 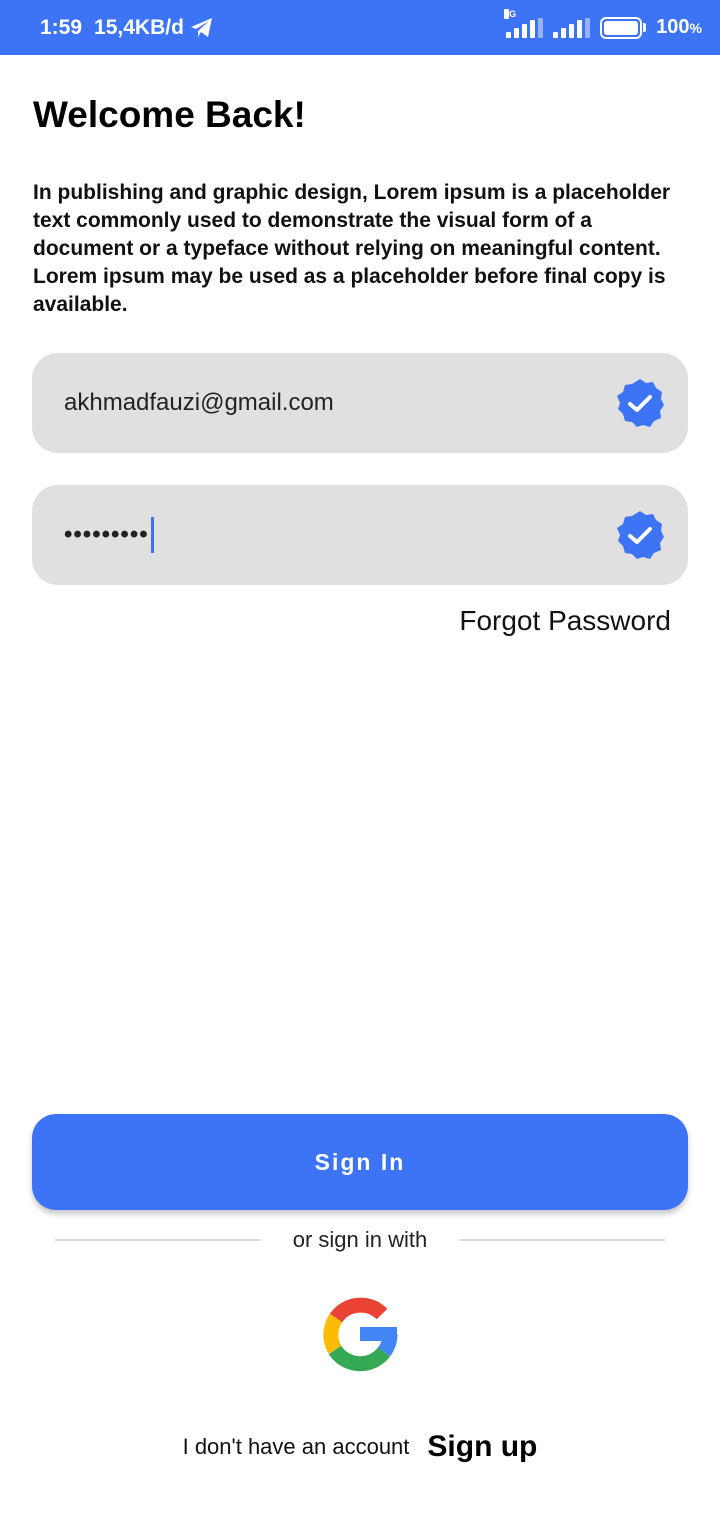 I want to click on divider-line-left, so click(x=158, y=1240).